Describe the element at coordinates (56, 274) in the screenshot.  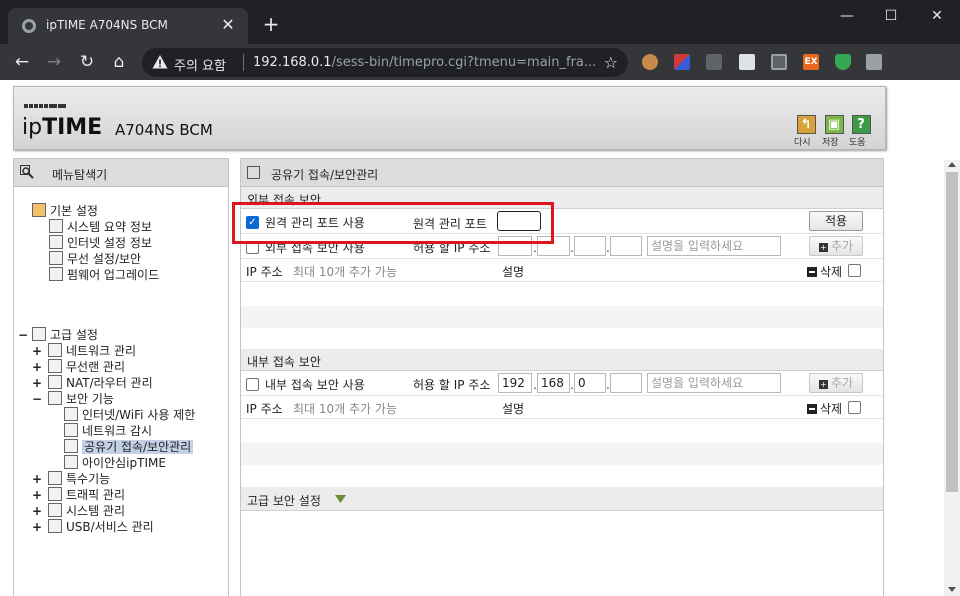
I see `upgrade-icon` at that location.